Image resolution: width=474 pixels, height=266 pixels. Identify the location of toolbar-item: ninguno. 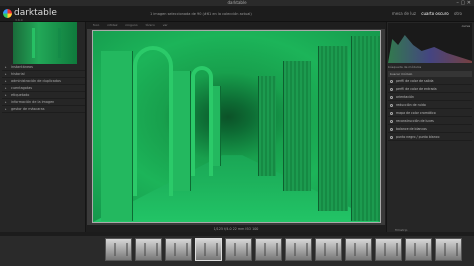
(131, 25).